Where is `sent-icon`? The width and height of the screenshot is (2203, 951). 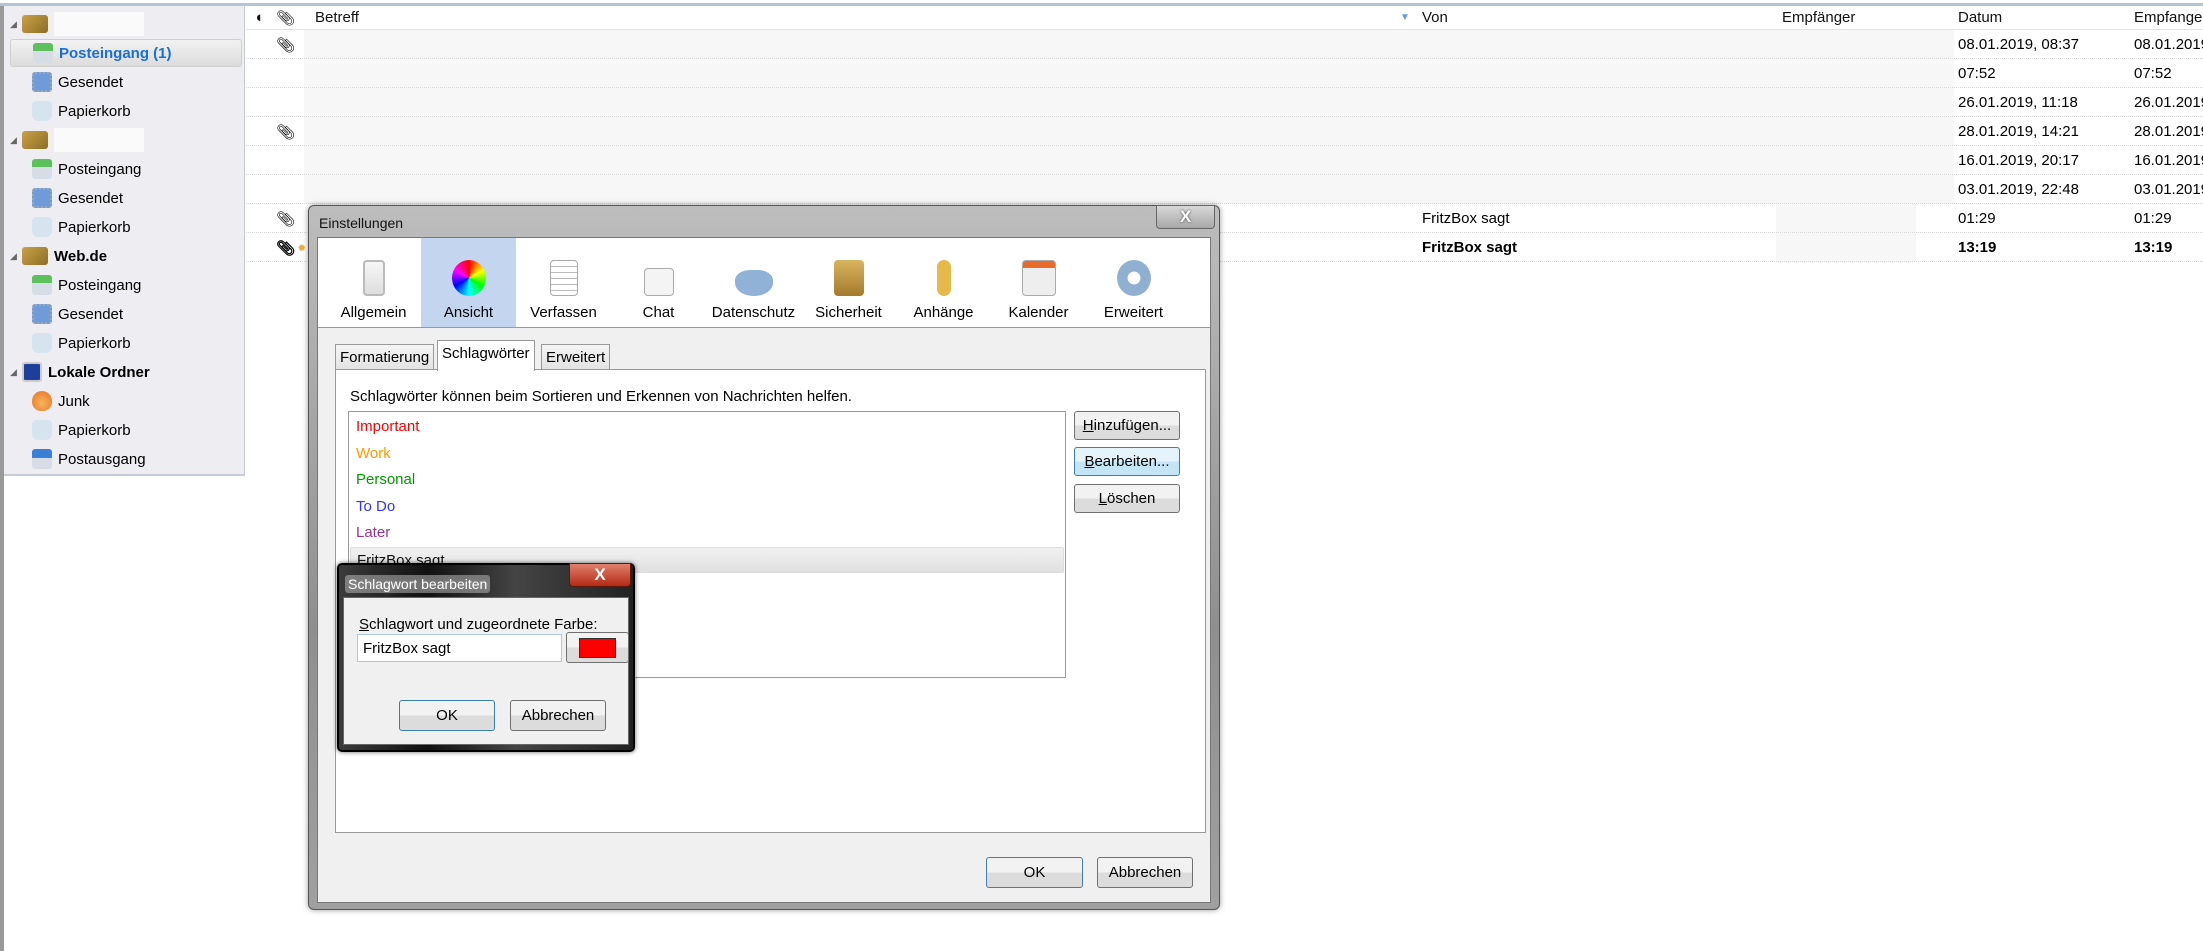
sent-icon is located at coordinates (42, 198).